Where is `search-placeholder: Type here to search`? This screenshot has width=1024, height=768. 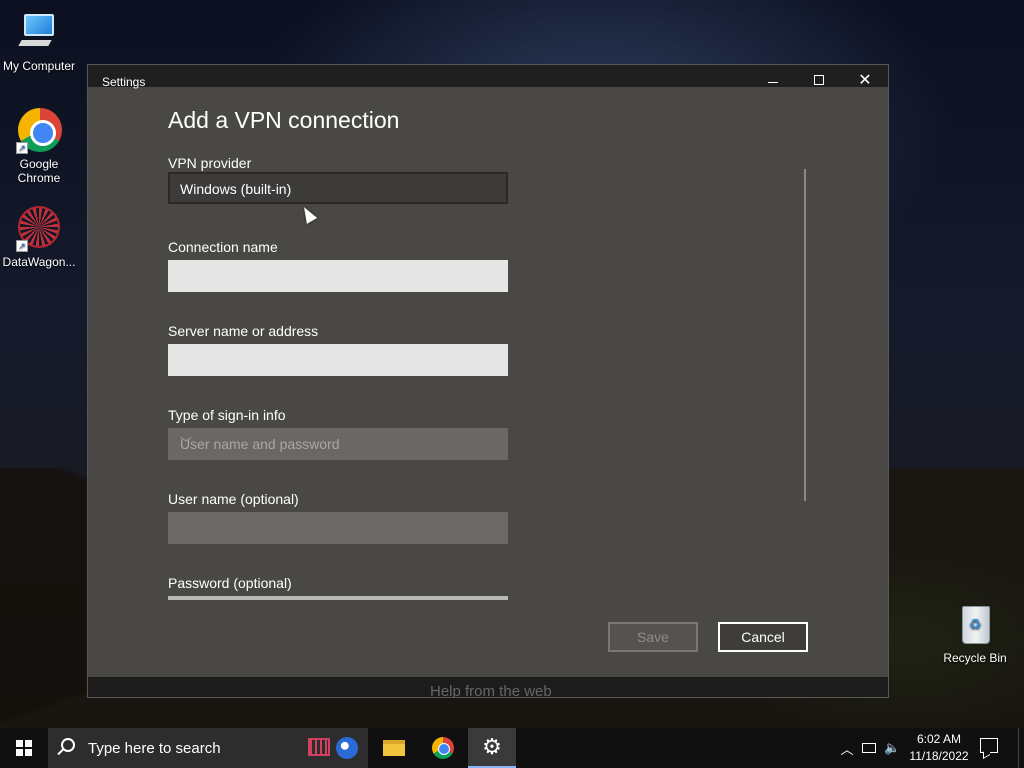
search-placeholder: Type here to search is located at coordinates (154, 748).